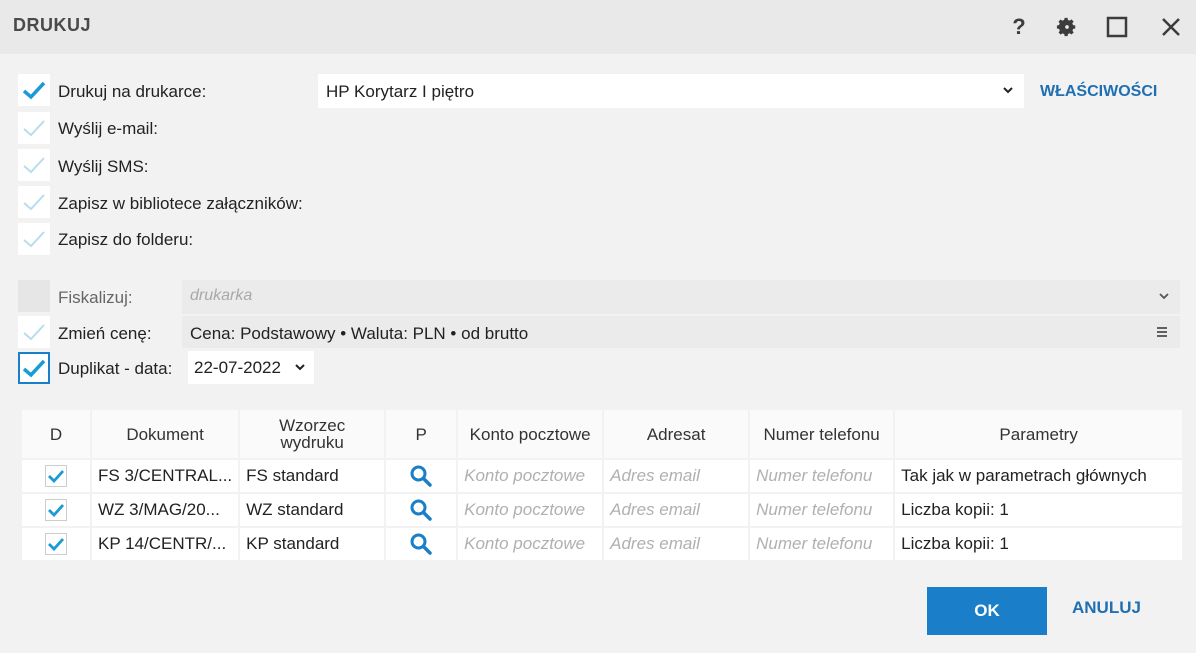 This screenshot has height=653, width=1196. Describe the element at coordinates (1098, 92) in the screenshot. I see `properties-link: WŁAŚCIWOŚCI` at that location.